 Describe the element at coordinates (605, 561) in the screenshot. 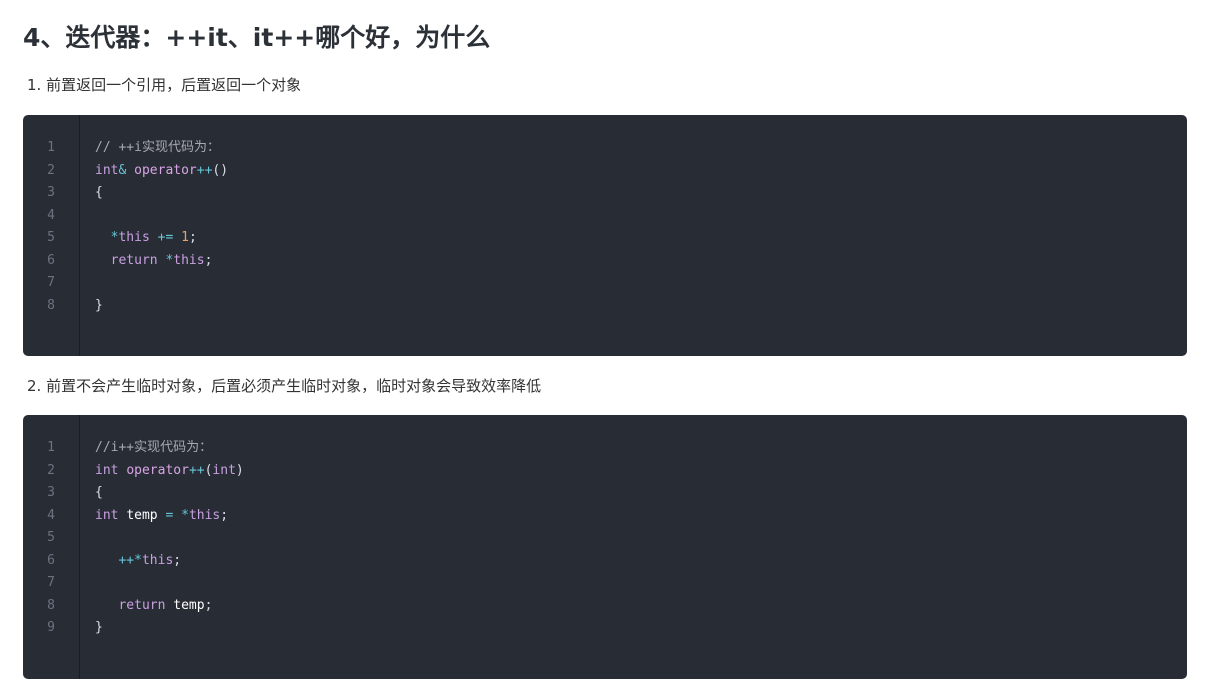

I see `code-line: 6 ++*this;` at that location.